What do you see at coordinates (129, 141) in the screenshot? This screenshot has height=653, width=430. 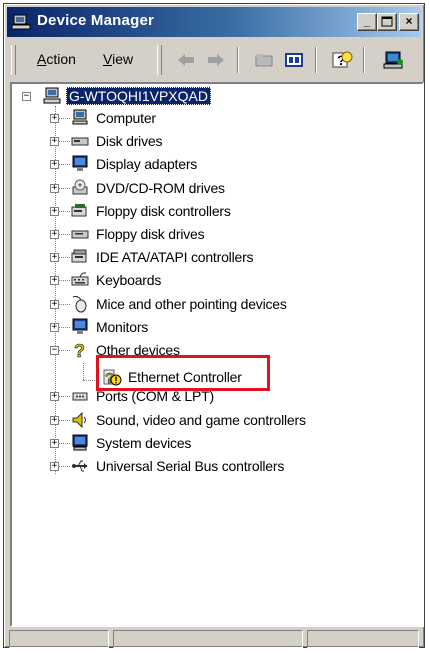 I see `tree-node-disk-drives: Disk drives` at bounding box center [129, 141].